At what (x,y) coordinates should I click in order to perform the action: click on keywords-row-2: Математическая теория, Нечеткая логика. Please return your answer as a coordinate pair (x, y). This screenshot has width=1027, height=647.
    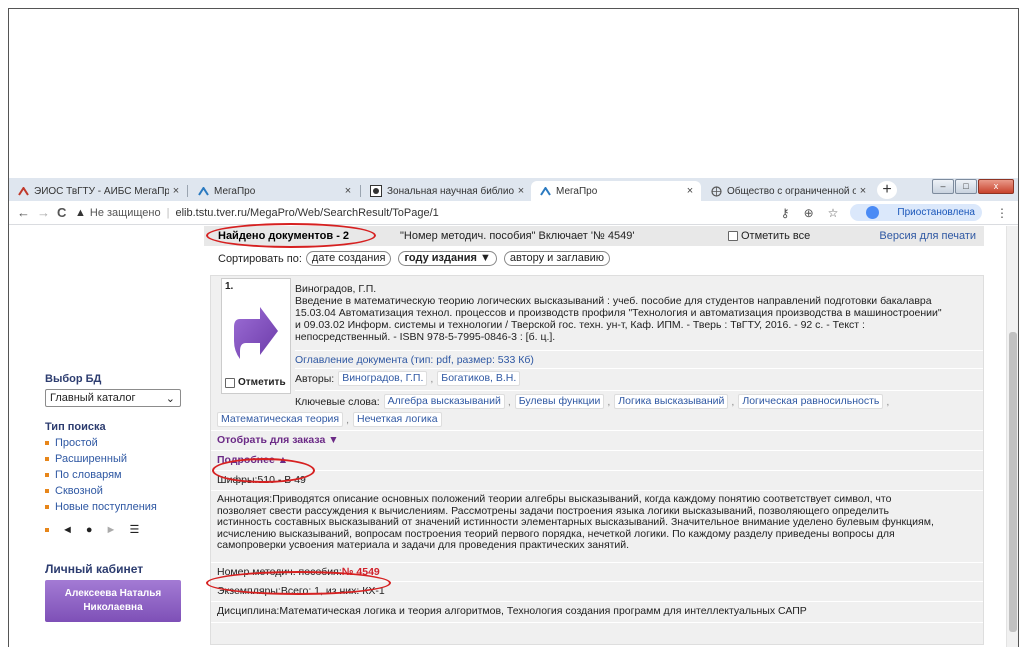
    Looking at the image, I should click on (329, 419).